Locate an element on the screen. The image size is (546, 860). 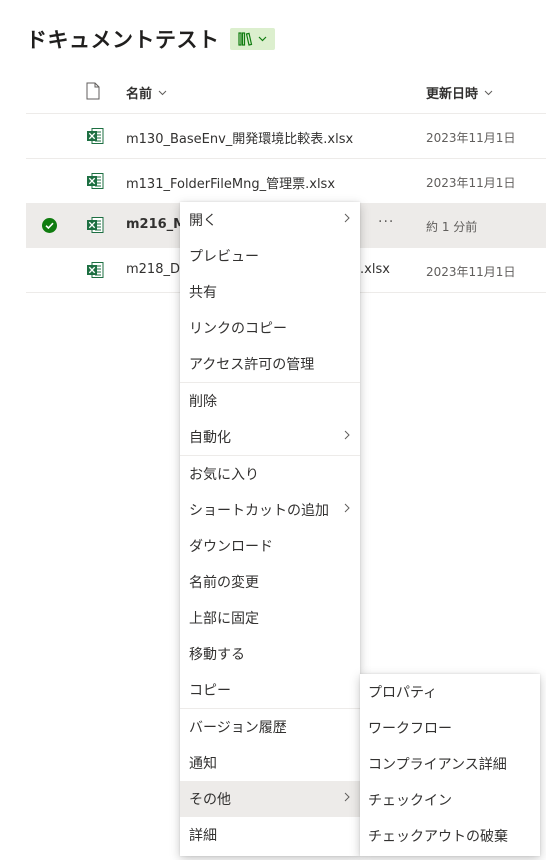
menu-item-label: 削除 is located at coordinates (203, 402).